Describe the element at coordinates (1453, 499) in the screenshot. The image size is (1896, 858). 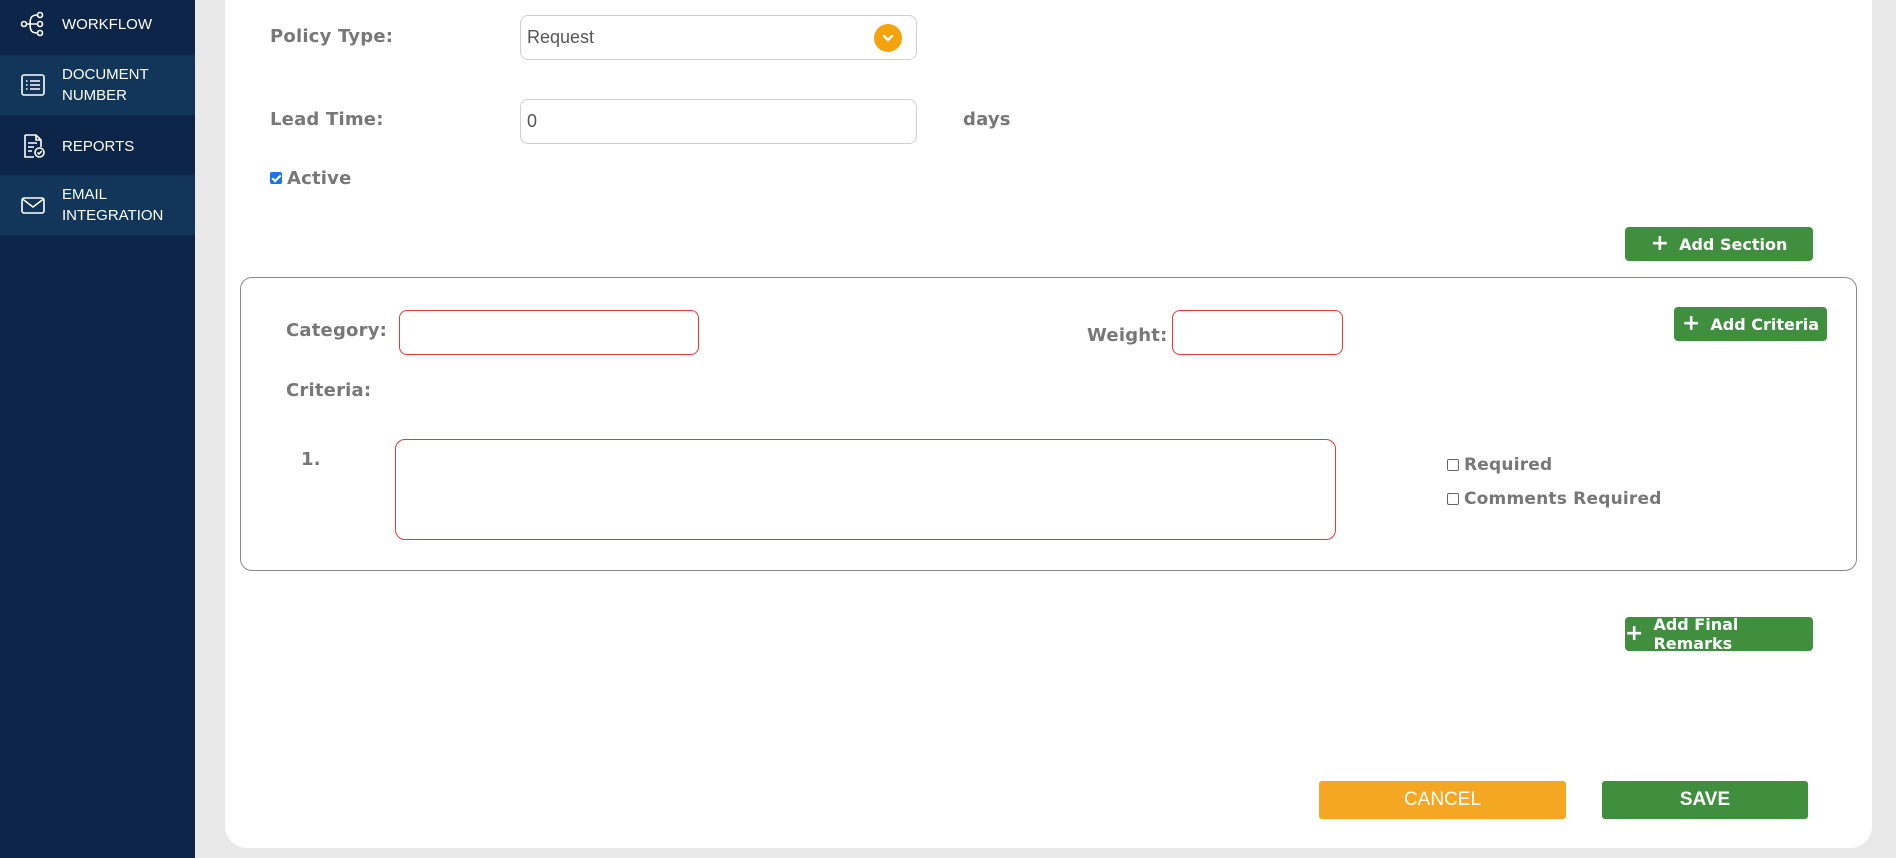
I see `comments-required-checkbox` at that location.